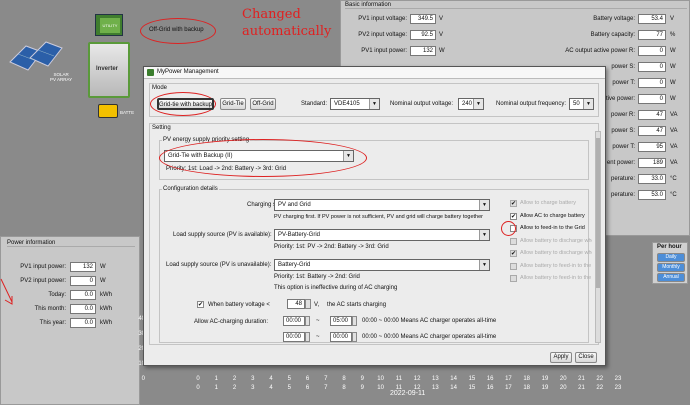 This screenshot has width=690, height=405. I want to click on inverter-label: Inverter, so click(107, 69).